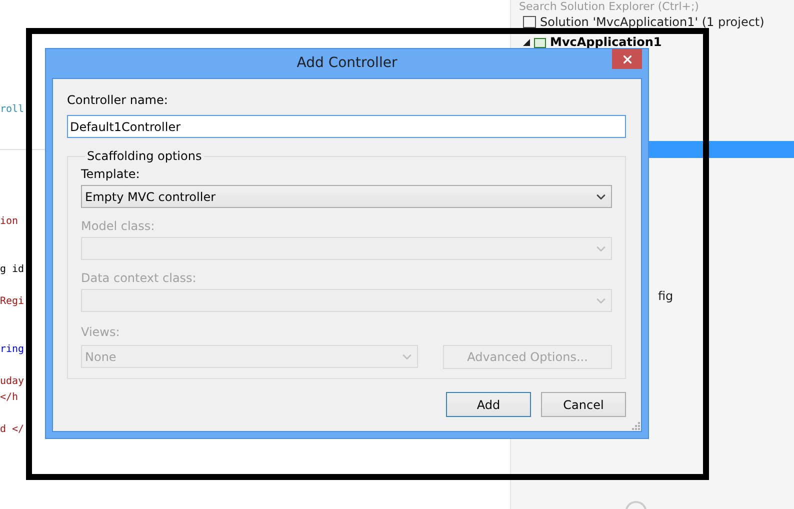  Describe the element at coordinates (144, 156) in the screenshot. I see `group-legend: Scaffolding options` at that location.